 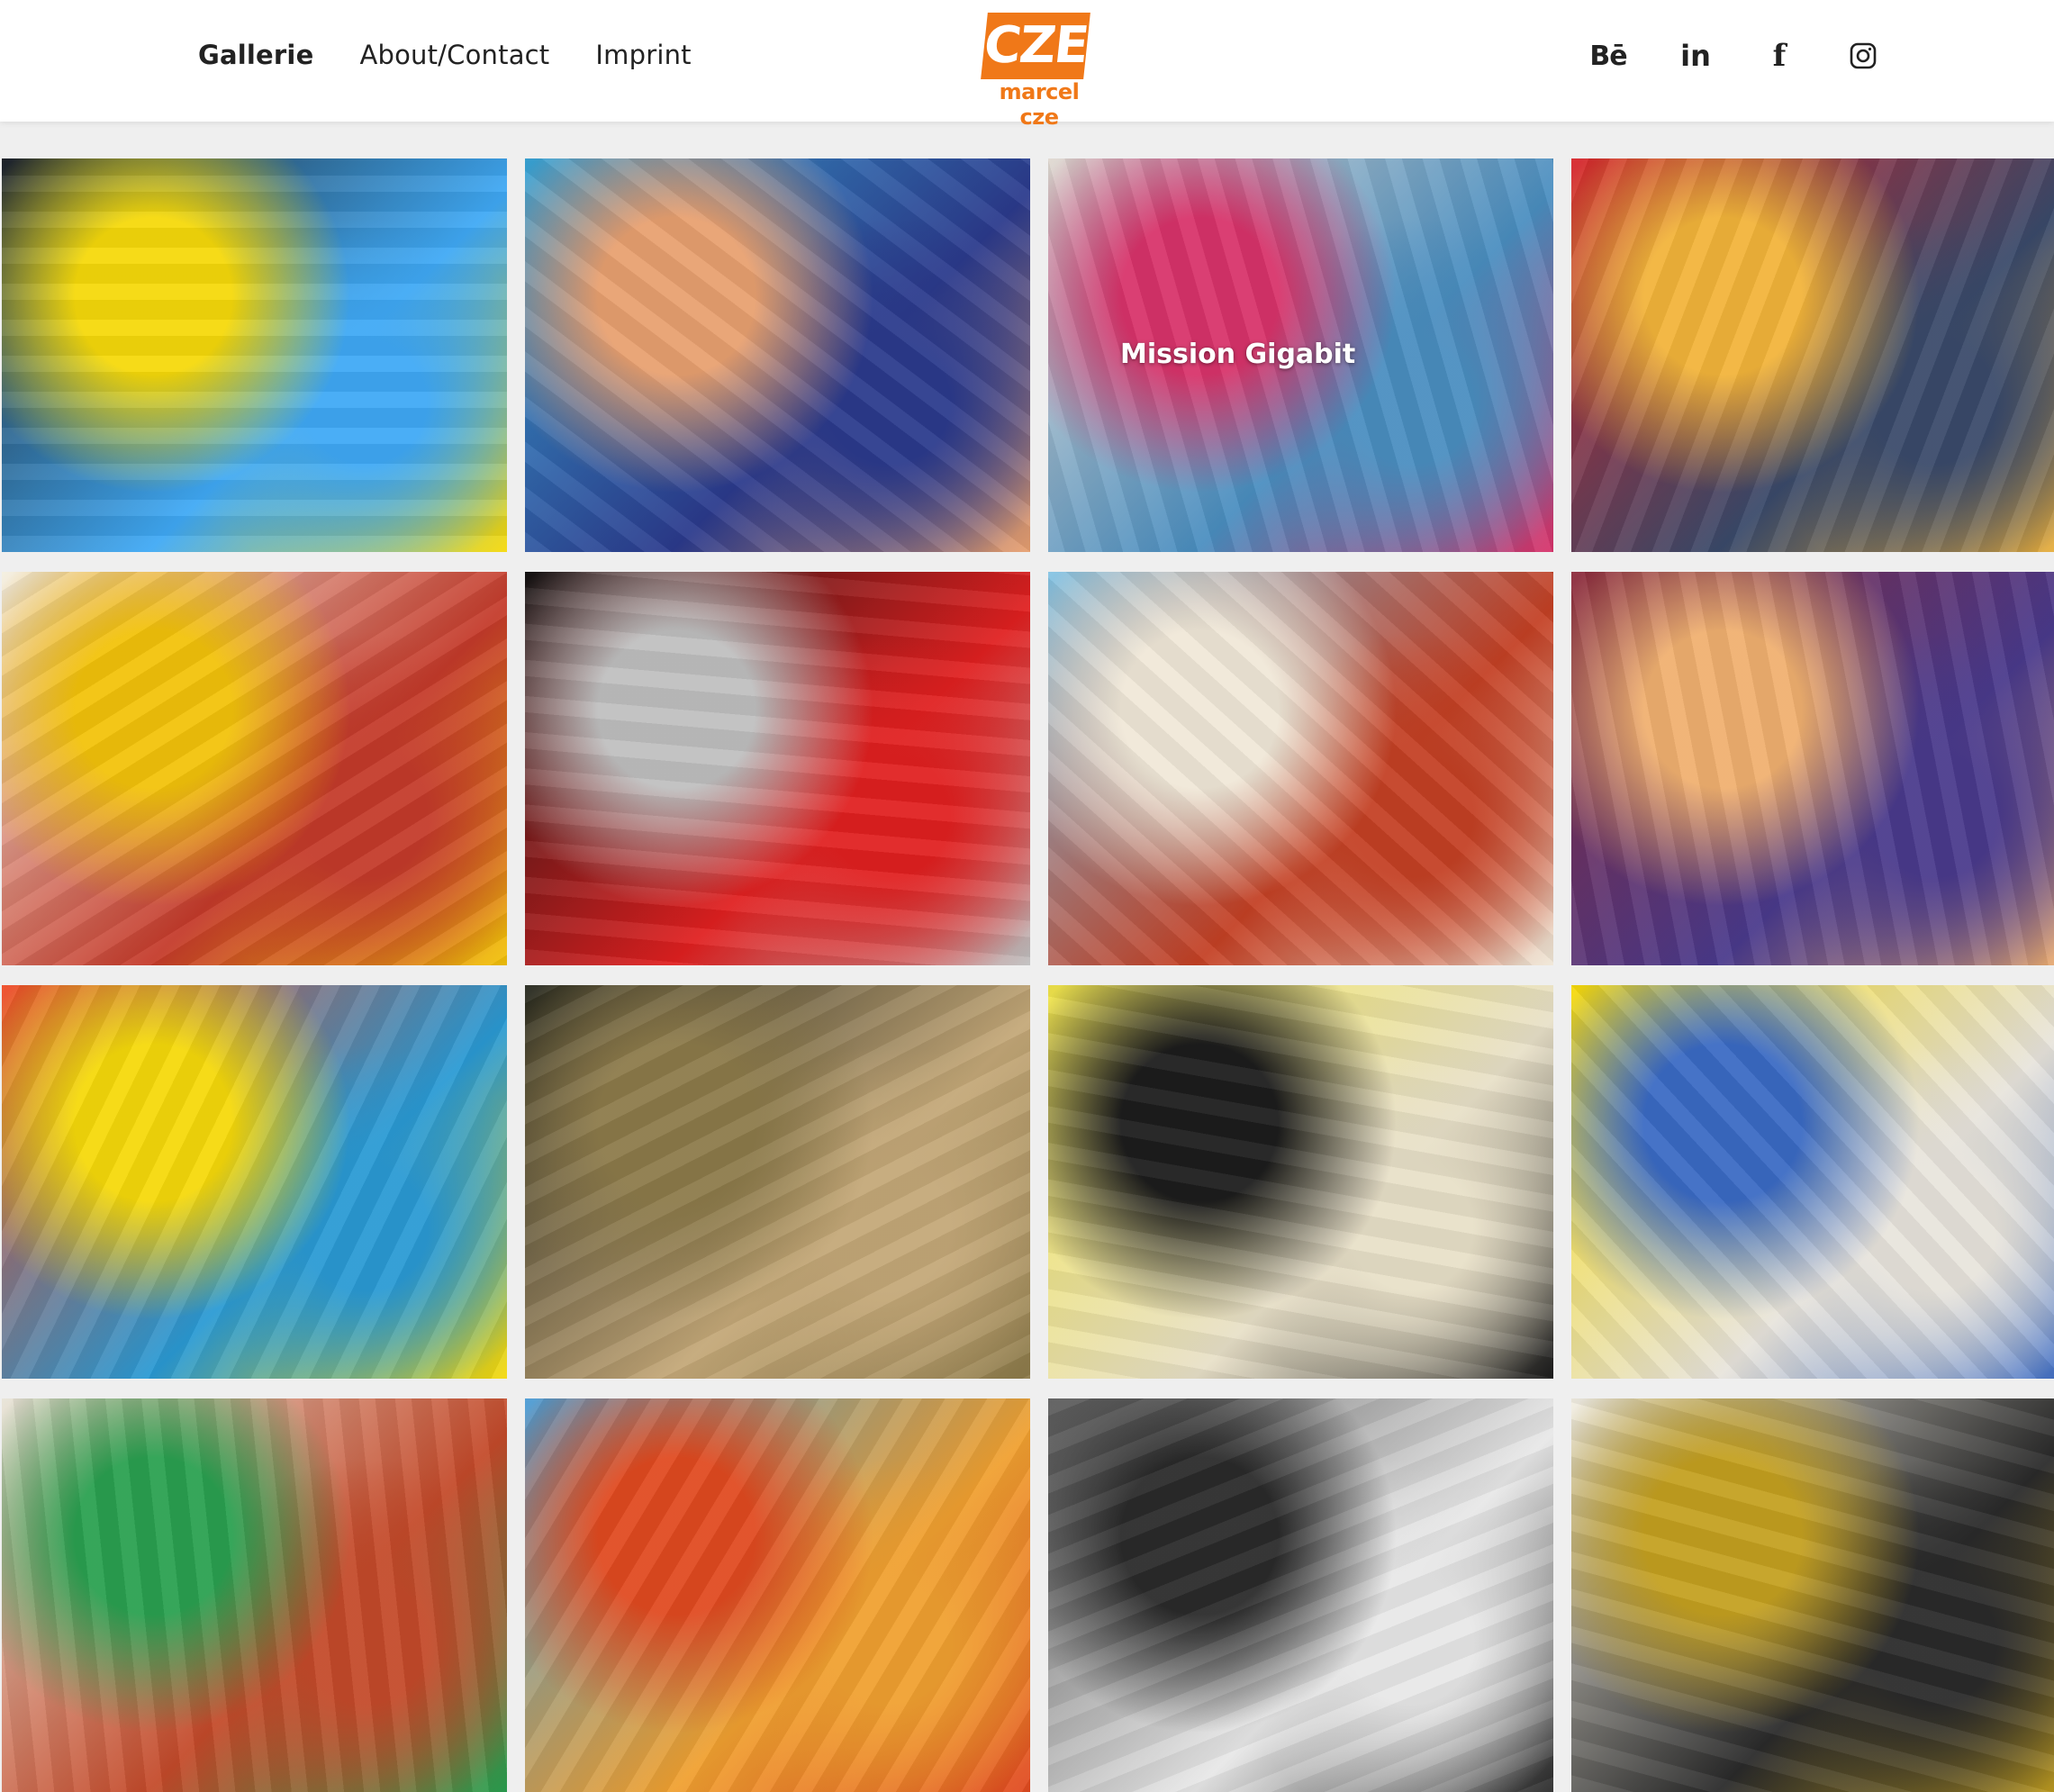 I want to click on gallery-tile-eyes-collage, so click(x=254, y=1182).